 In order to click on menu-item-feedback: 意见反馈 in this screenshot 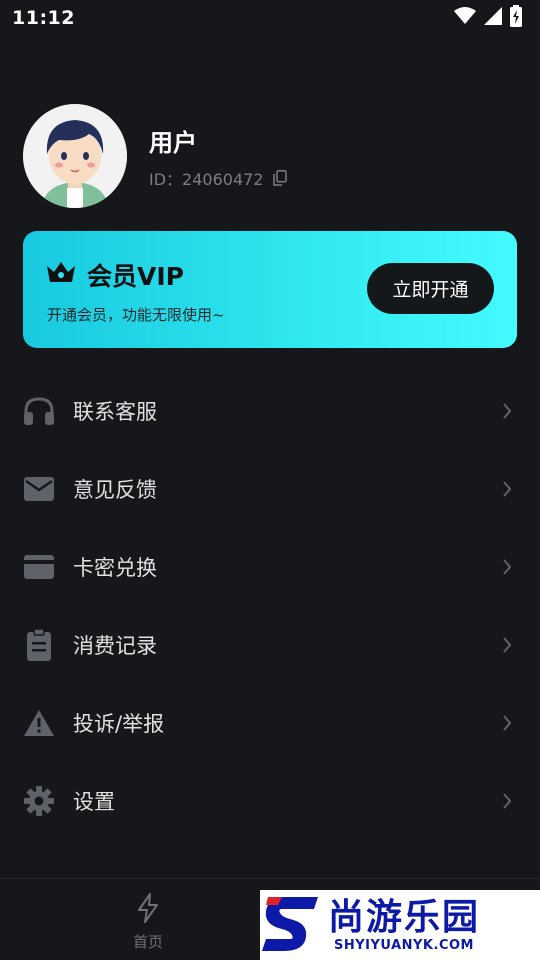, I will do `click(270, 489)`.